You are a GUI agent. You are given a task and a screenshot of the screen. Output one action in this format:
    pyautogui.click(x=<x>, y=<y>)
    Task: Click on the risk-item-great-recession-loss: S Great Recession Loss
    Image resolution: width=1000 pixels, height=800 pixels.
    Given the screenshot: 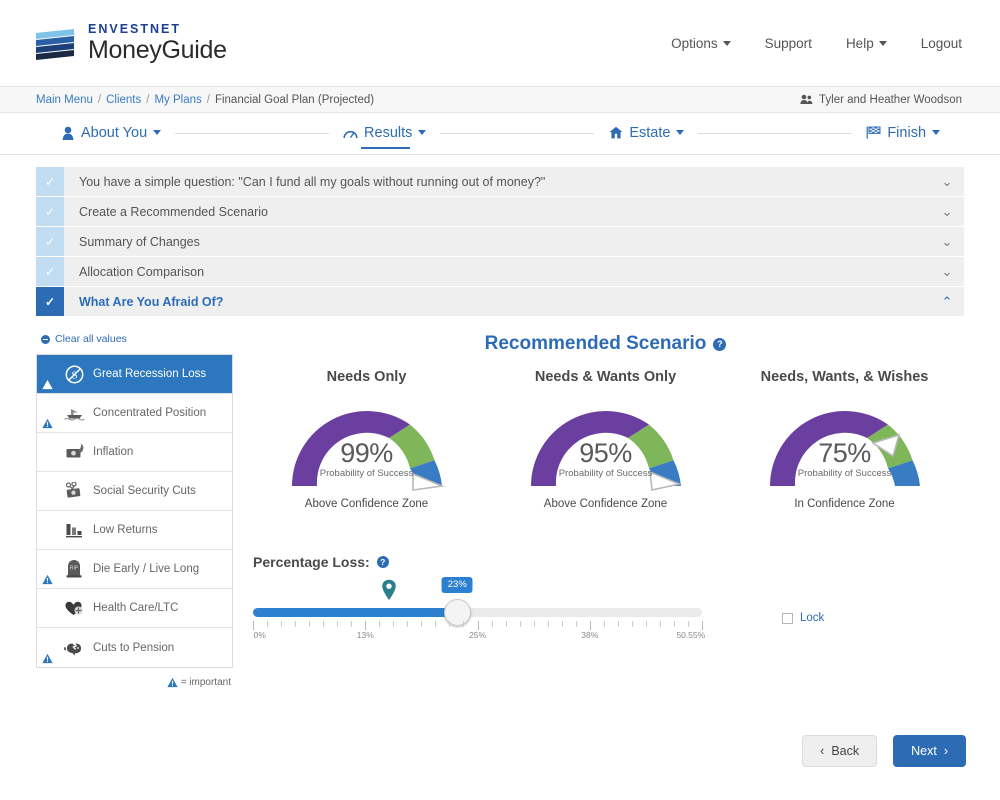 What is the action you would take?
    pyautogui.click(x=134, y=374)
    